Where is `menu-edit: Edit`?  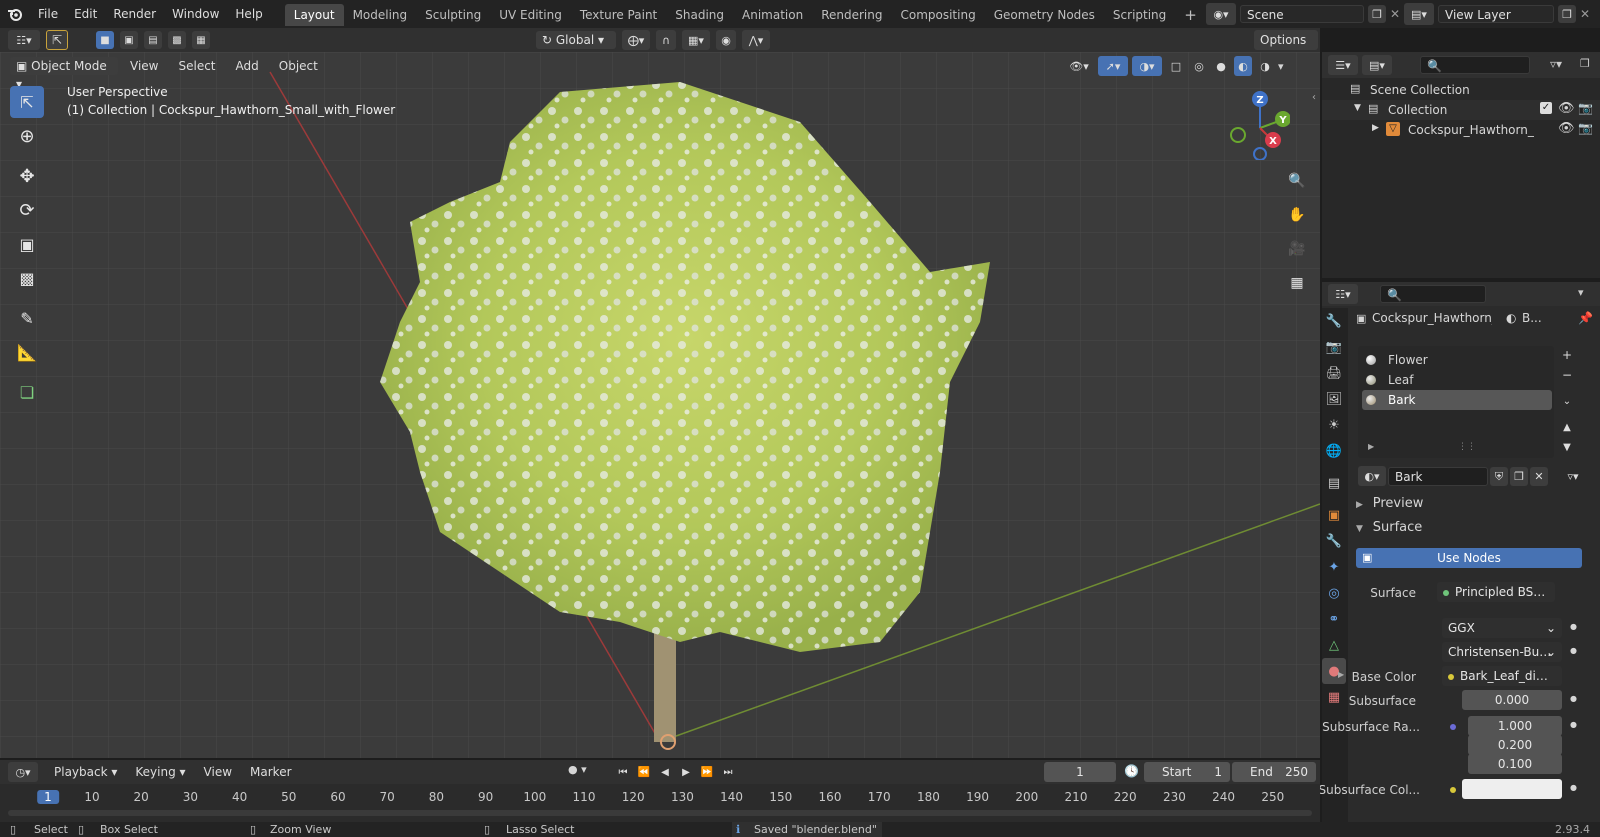 menu-edit: Edit is located at coordinates (85, 14).